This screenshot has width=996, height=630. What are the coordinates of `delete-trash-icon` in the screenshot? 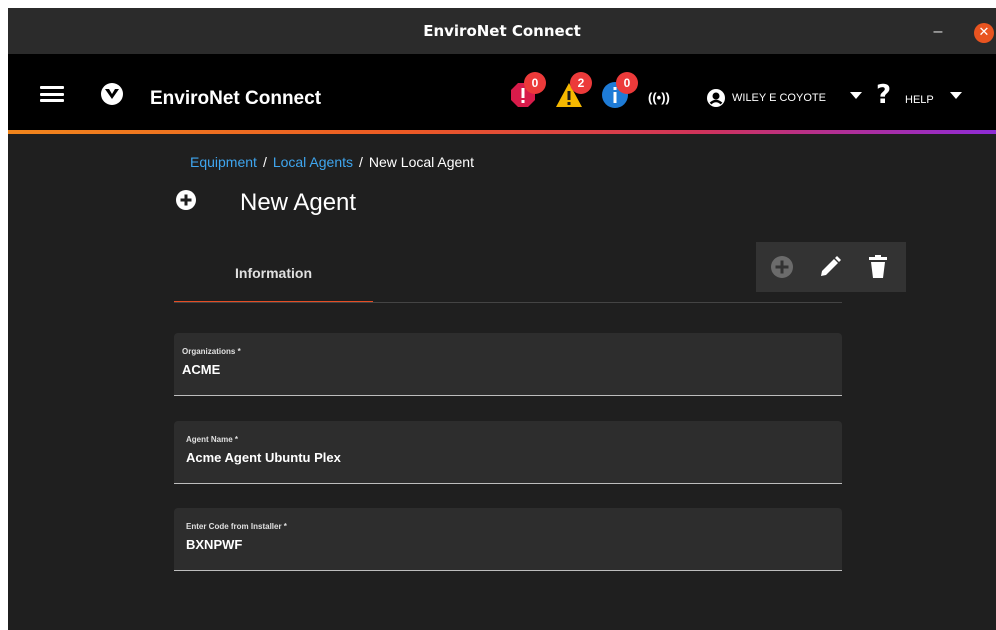 It's located at (878, 267).